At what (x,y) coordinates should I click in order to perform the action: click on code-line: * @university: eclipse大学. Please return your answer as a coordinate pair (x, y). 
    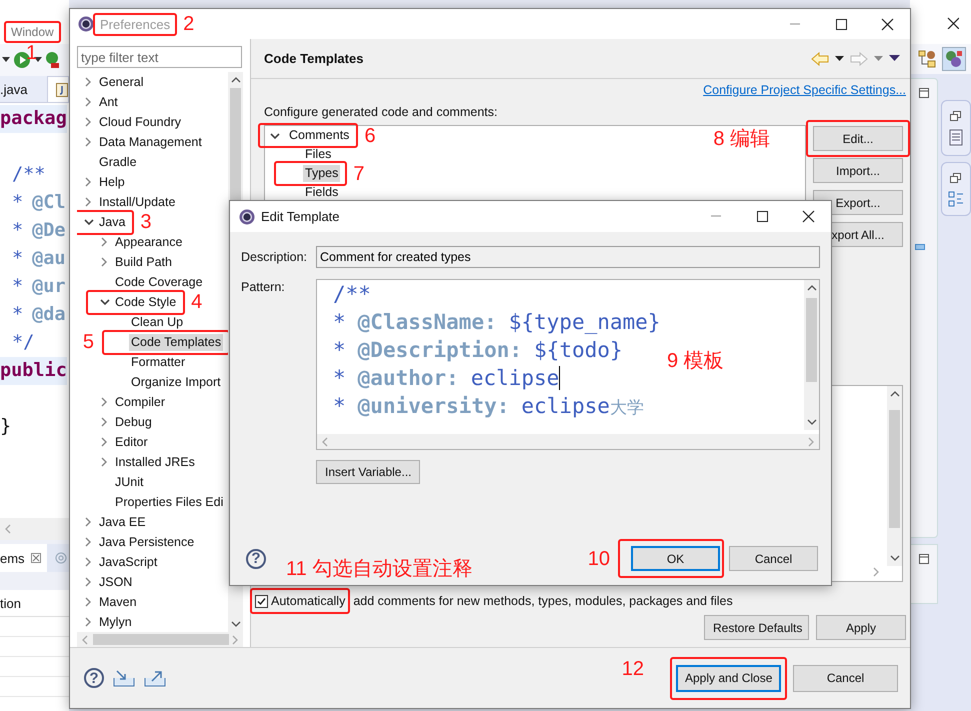
    Looking at the image, I should click on (488, 406).